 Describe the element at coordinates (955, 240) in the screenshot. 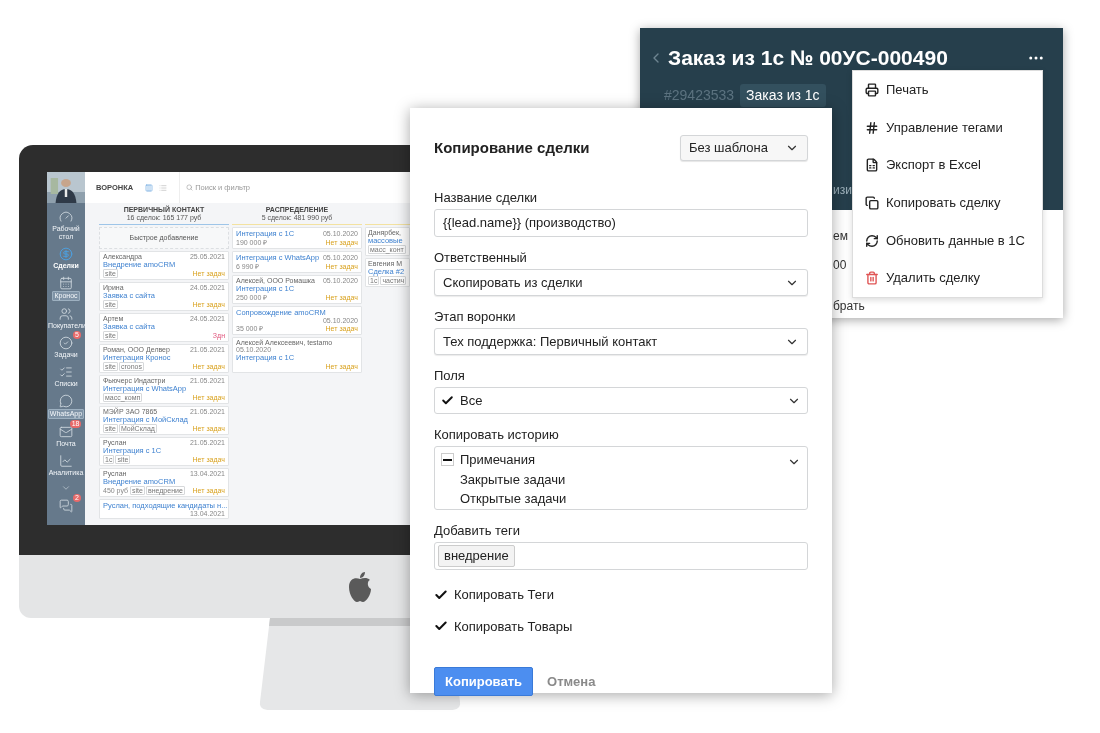

I see `menu-item-label: Обновить данные в 1С` at that location.